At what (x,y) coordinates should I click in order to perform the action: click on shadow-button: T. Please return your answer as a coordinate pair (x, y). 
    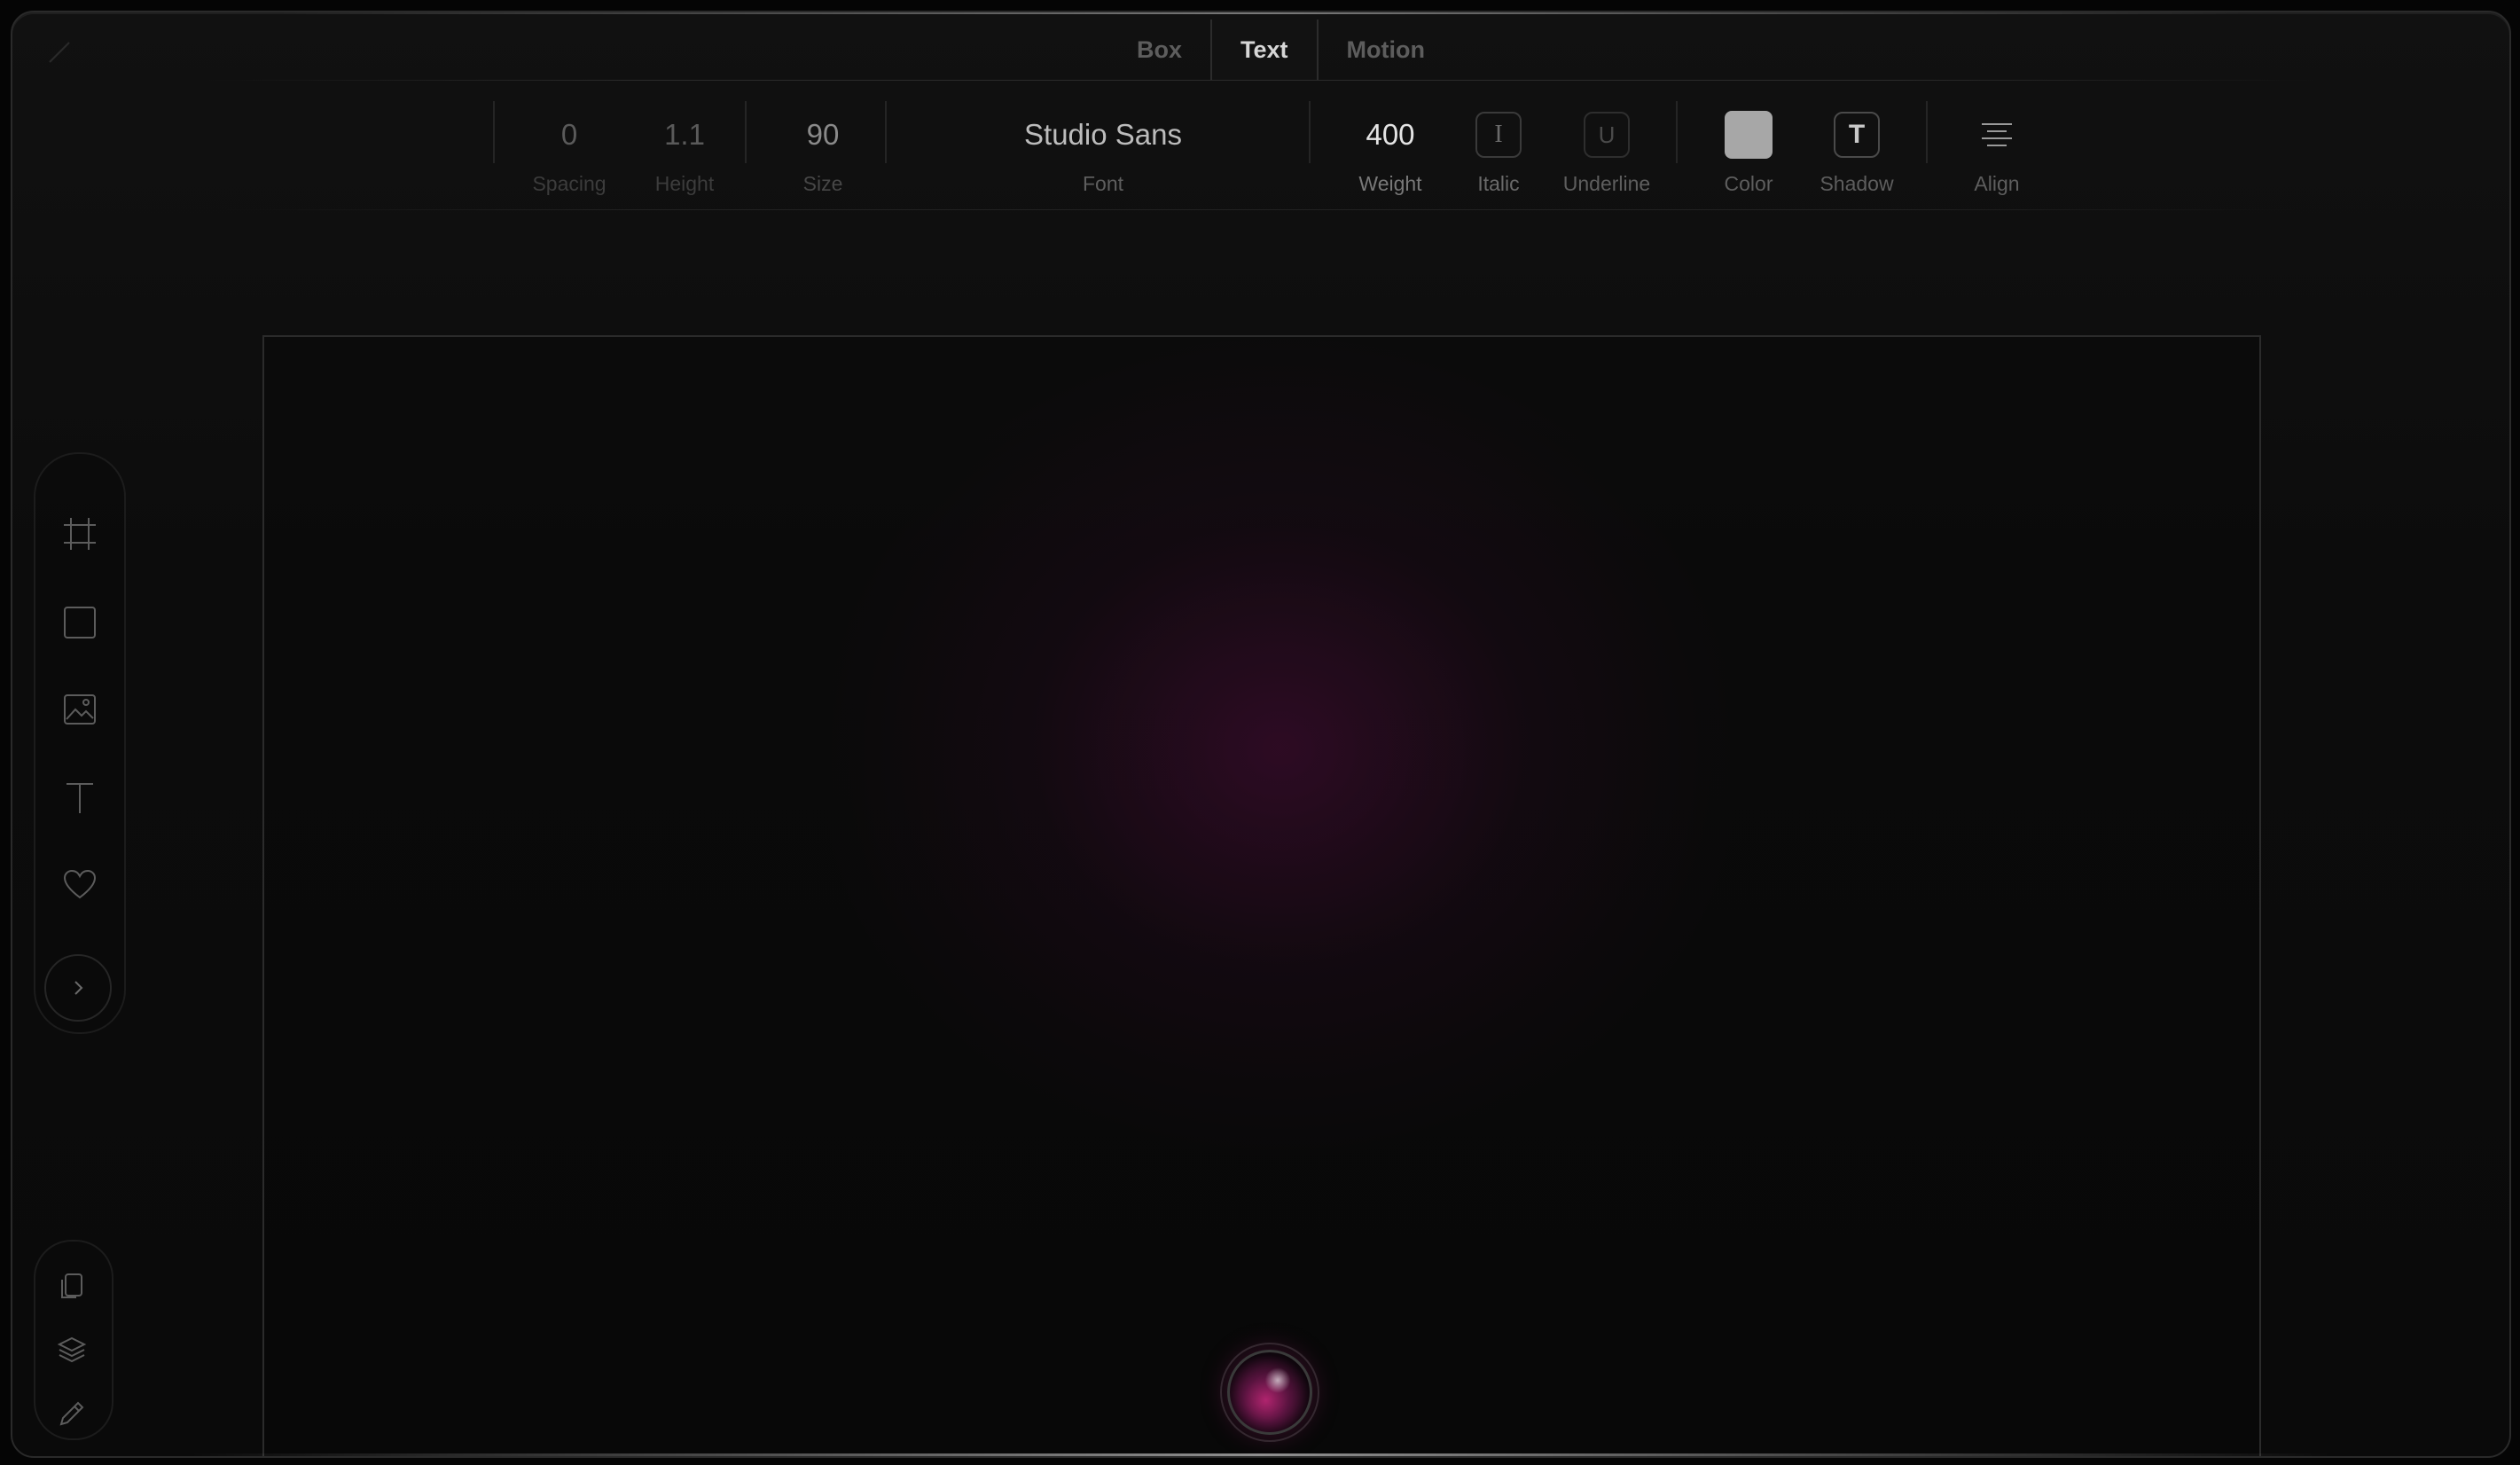
    Looking at the image, I should click on (1857, 135).